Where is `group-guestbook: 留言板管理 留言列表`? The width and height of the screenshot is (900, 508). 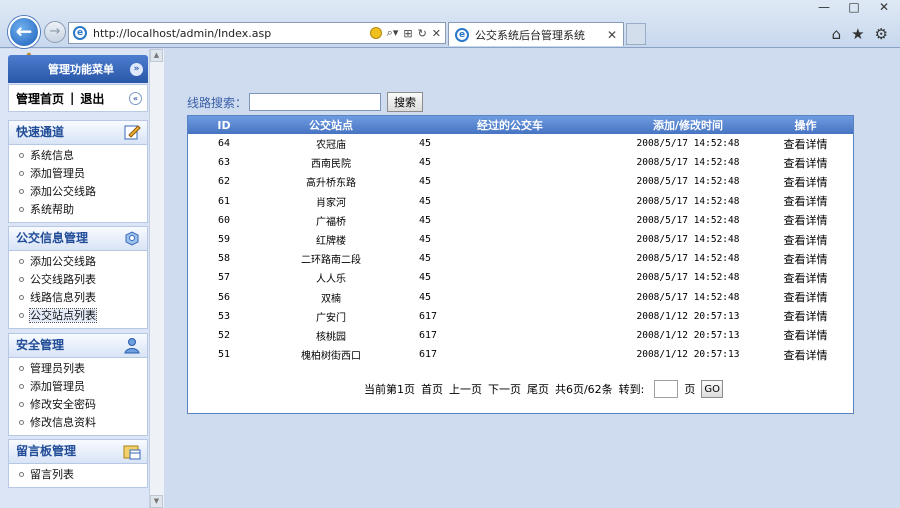
group-guestbook: 留言板管理 留言列表 is located at coordinates (78, 463).